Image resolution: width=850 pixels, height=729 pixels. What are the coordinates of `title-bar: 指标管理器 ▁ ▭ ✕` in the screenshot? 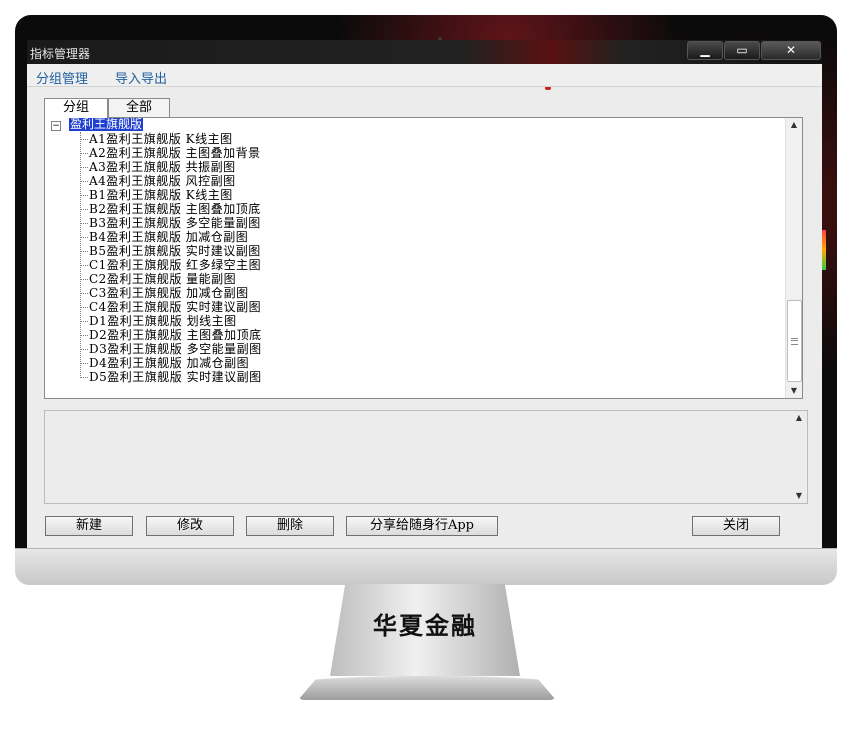 It's located at (424, 65).